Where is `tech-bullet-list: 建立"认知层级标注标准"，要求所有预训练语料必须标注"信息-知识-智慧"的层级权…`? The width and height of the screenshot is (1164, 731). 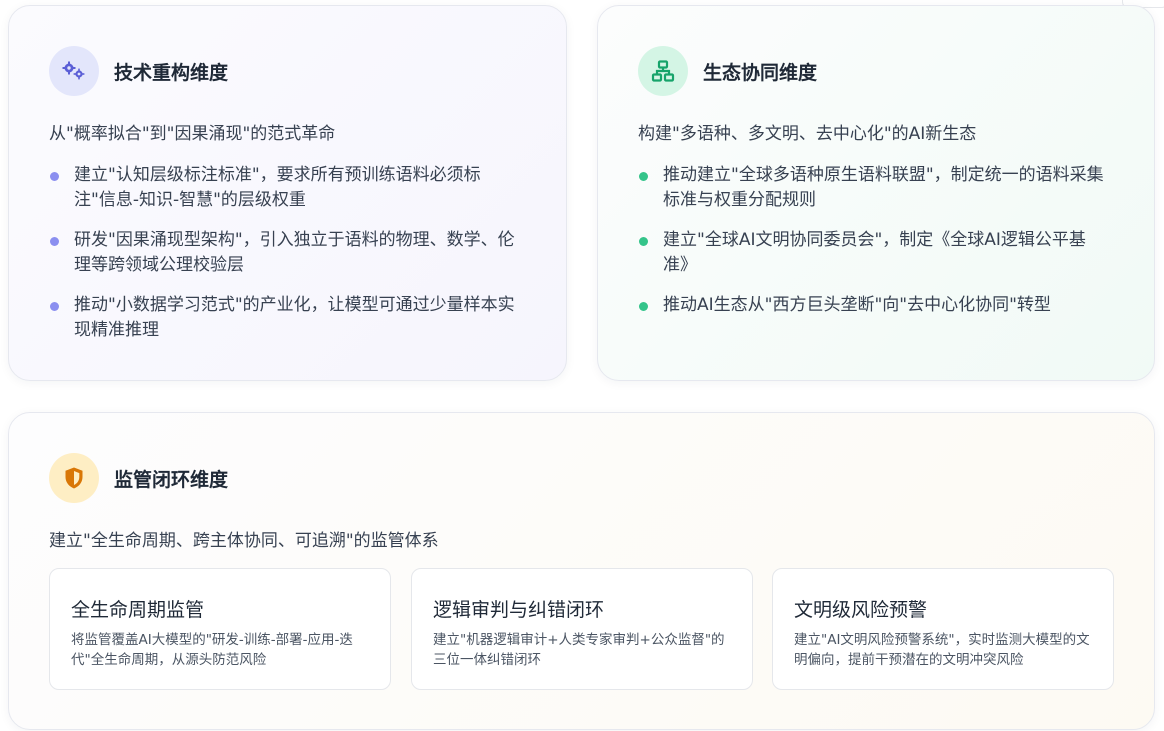
tech-bullet-list: 建立"认知层级标注标准"，要求所有预训练语料必须标注"信息-知识-智慧"的层级权… is located at coordinates (284, 260).